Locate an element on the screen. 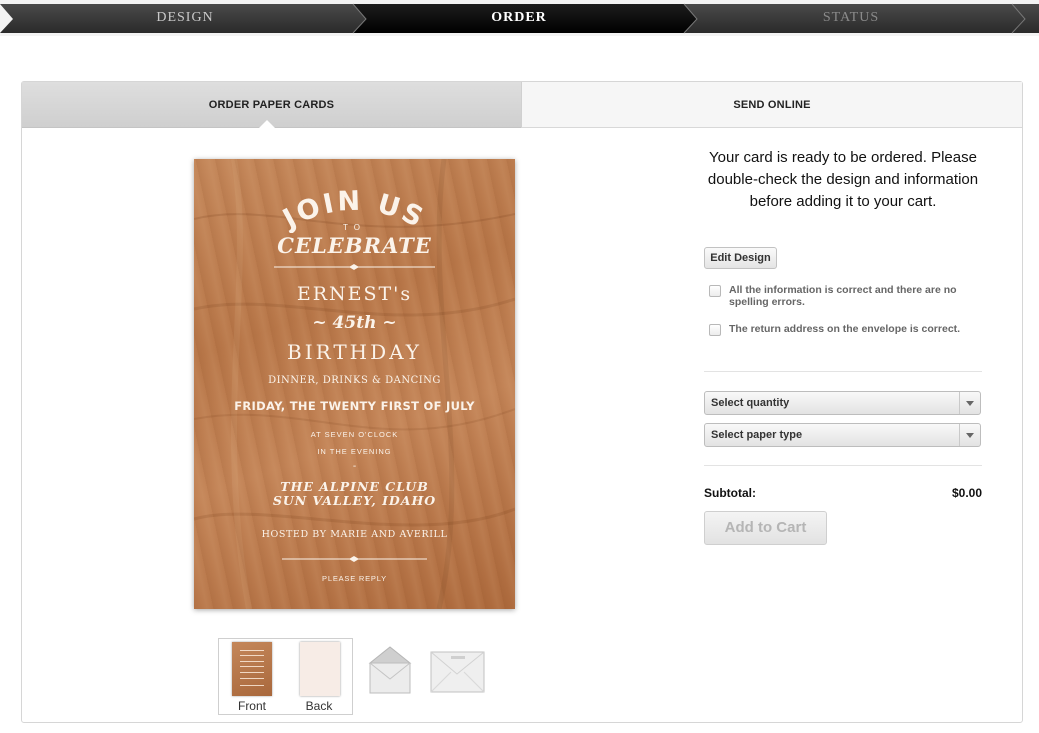 This screenshot has height=733, width=1039. card-host: HOSTED BY MARIE AND AVERILL is located at coordinates (354, 534).